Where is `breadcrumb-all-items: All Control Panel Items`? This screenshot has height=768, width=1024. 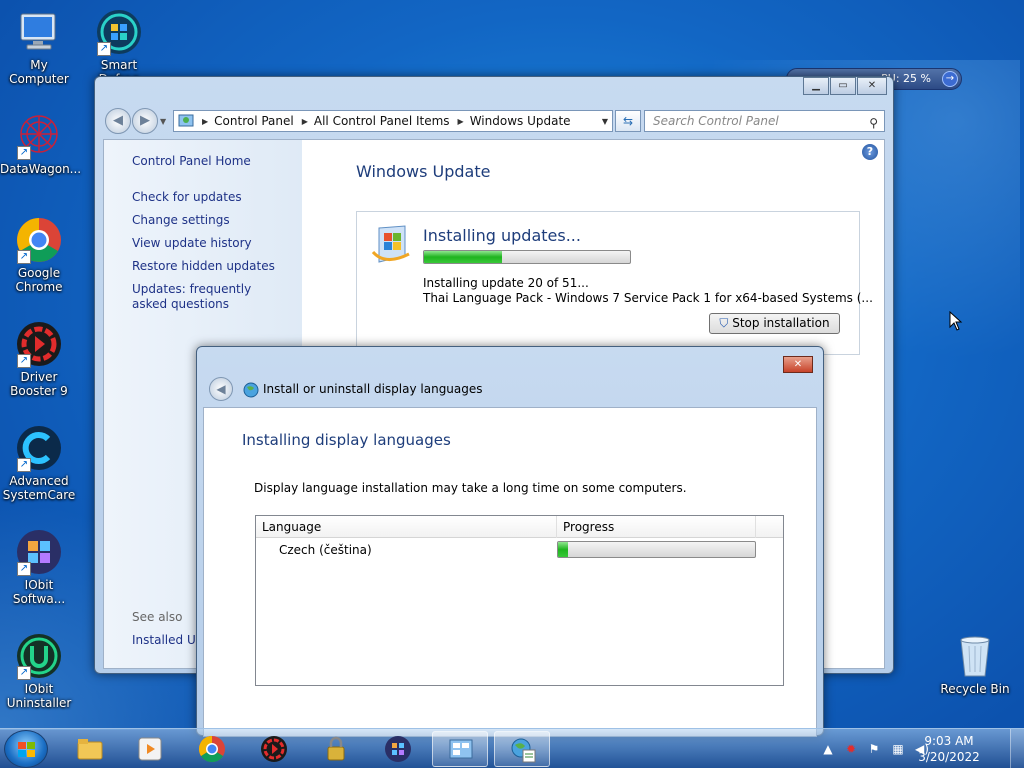 breadcrumb-all-items: All Control Panel Items is located at coordinates (382, 121).